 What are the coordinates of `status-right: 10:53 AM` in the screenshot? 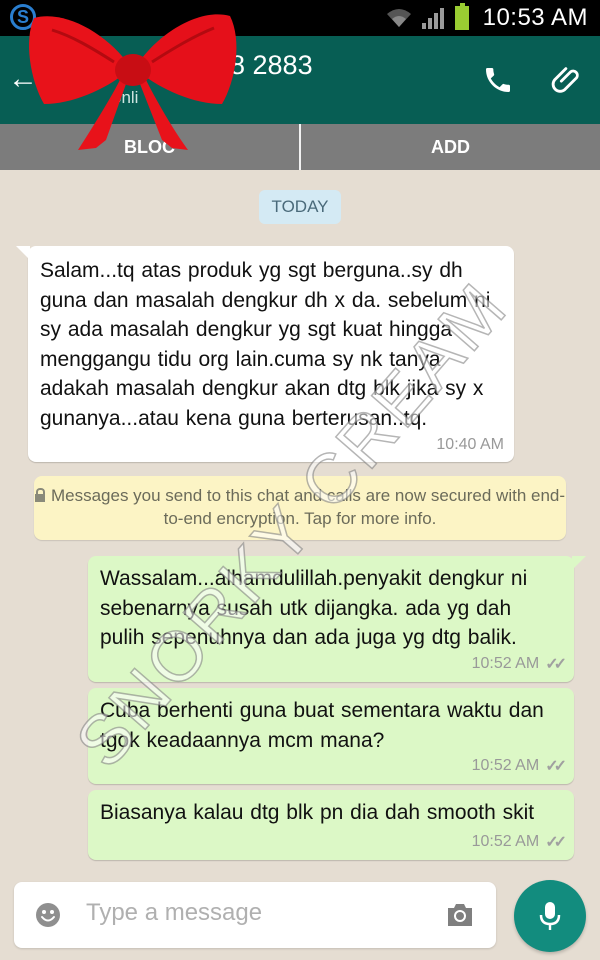 It's located at (486, 17).